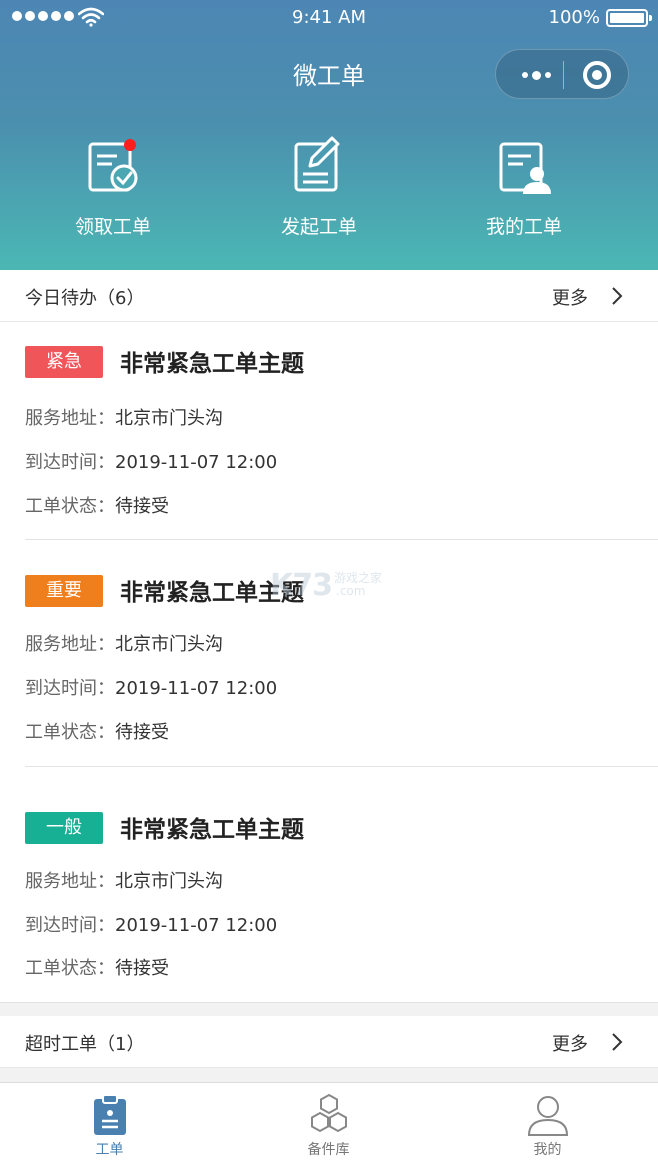 This screenshot has height=1169, width=658. I want to click on bottom-tab-bar: 工单 备件库 我的, so click(329, 1125).